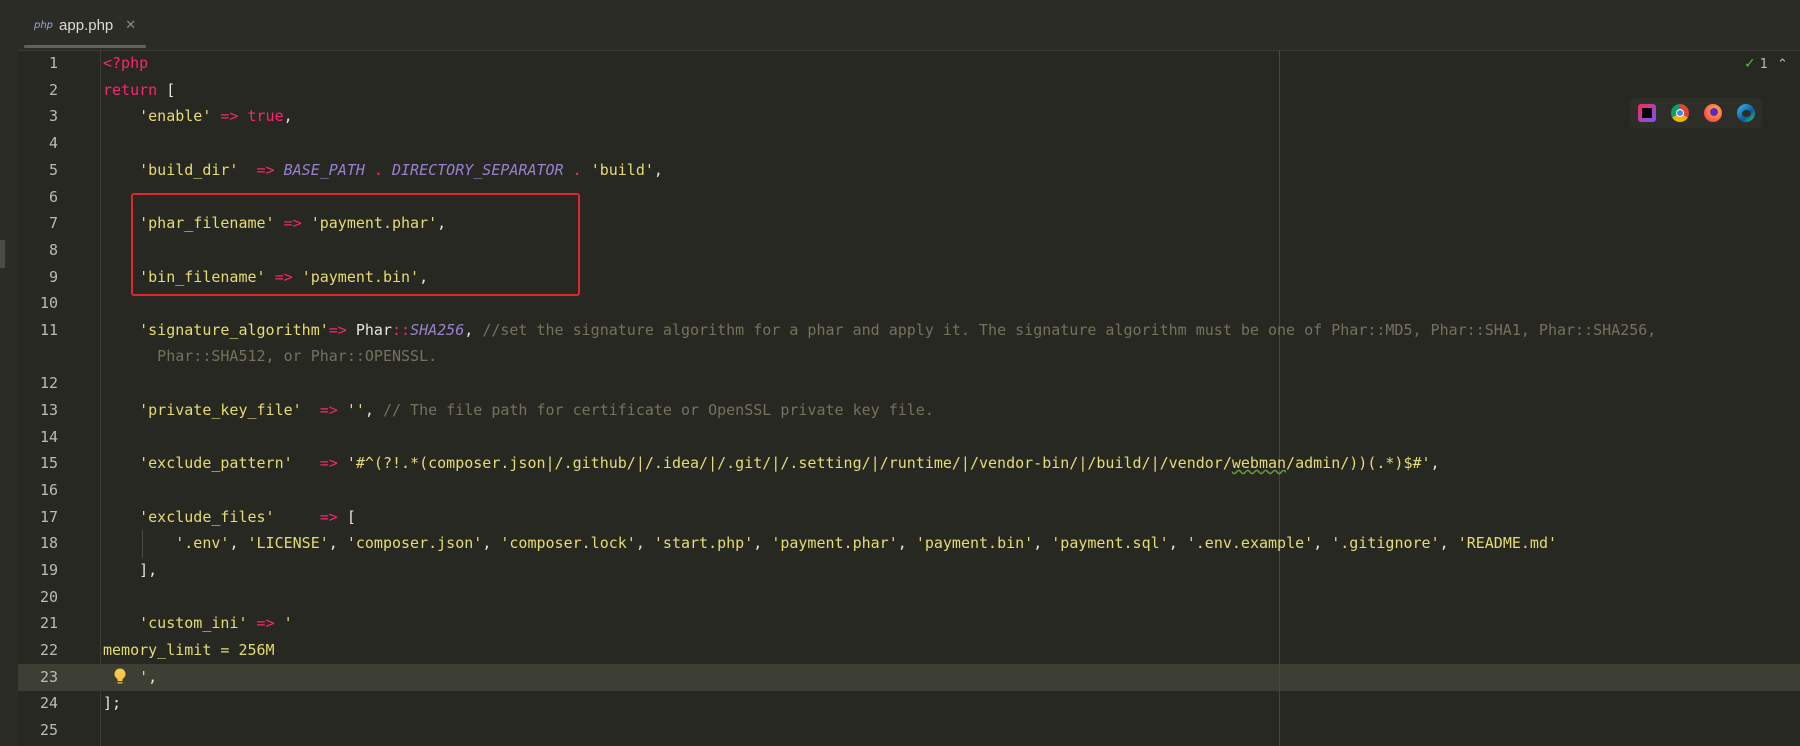  I want to click on string: 'custom_ini', so click(193, 623).